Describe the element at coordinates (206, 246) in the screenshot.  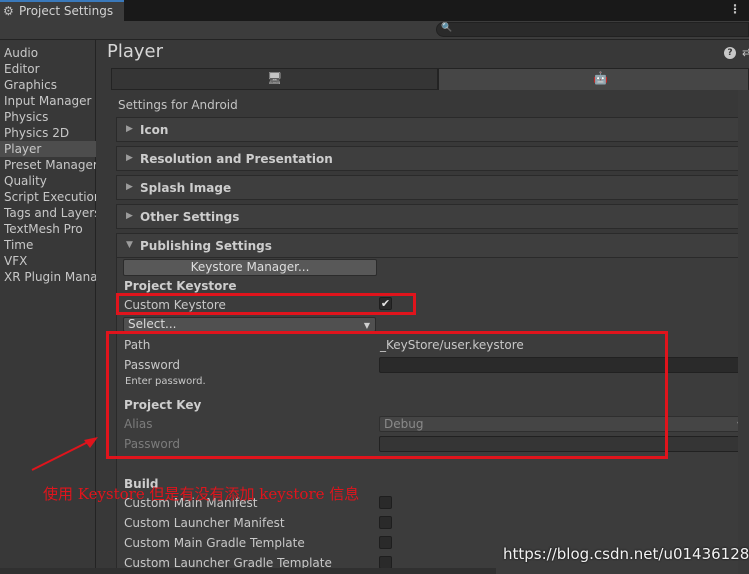
I see `section-label: Publishing Settings` at that location.